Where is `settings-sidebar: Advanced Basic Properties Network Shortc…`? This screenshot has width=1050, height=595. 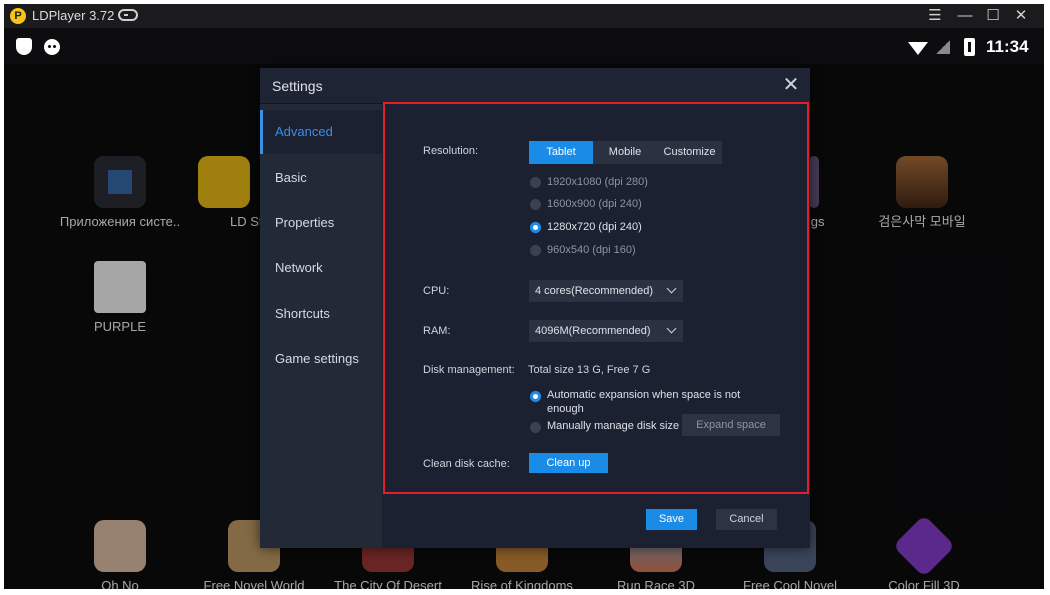 settings-sidebar: Advanced Basic Properties Network Shortc… is located at coordinates (321, 326).